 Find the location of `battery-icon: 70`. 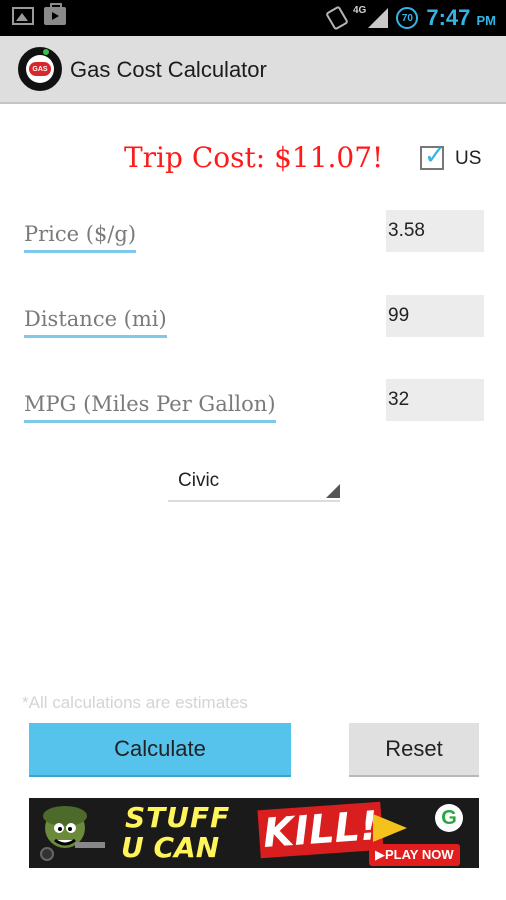

battery-icon: 70 is located at coordinates (407, 18).